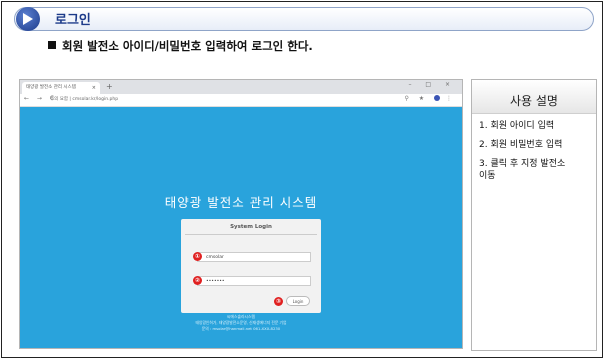  I want to click on banner-arrow-icon, so click(28, 19).